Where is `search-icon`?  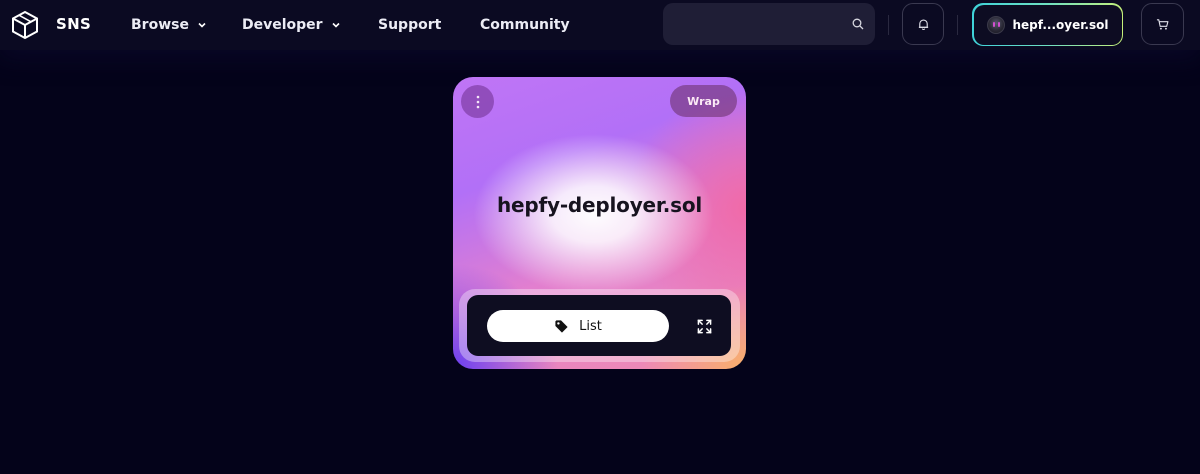
search-icon is located at coordinates (858, 24).